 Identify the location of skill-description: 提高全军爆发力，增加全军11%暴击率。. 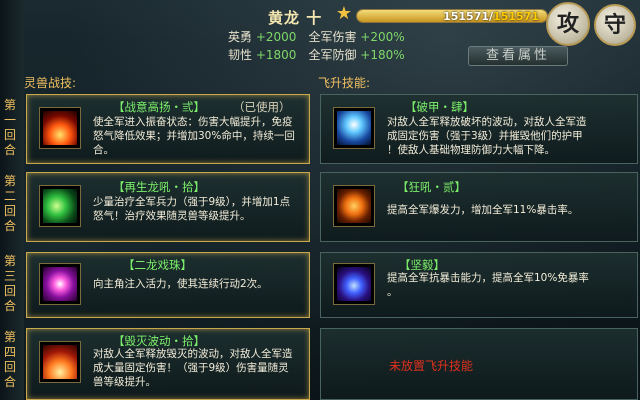
(483, 210).